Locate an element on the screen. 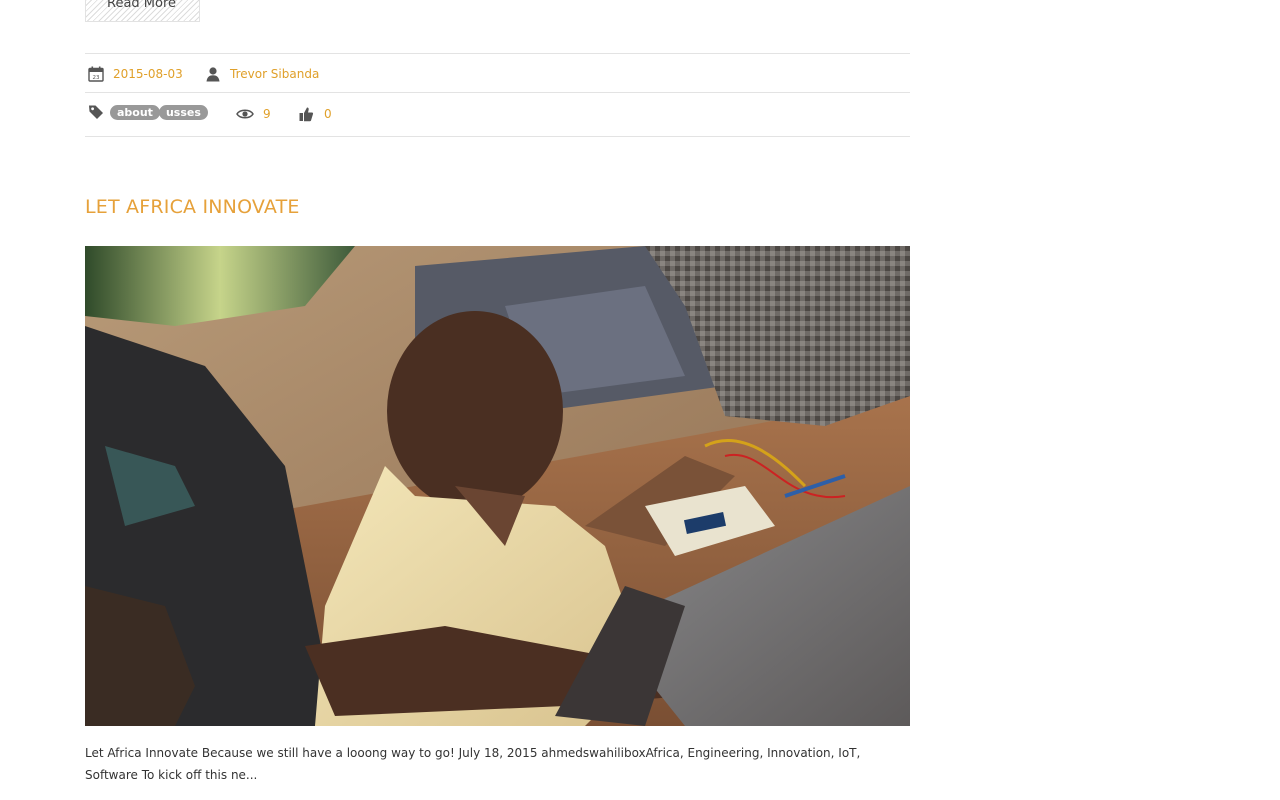 This screenshot has width=1280, height=800. read-more-button-frame: Read More is located at coordinates (142, 11).